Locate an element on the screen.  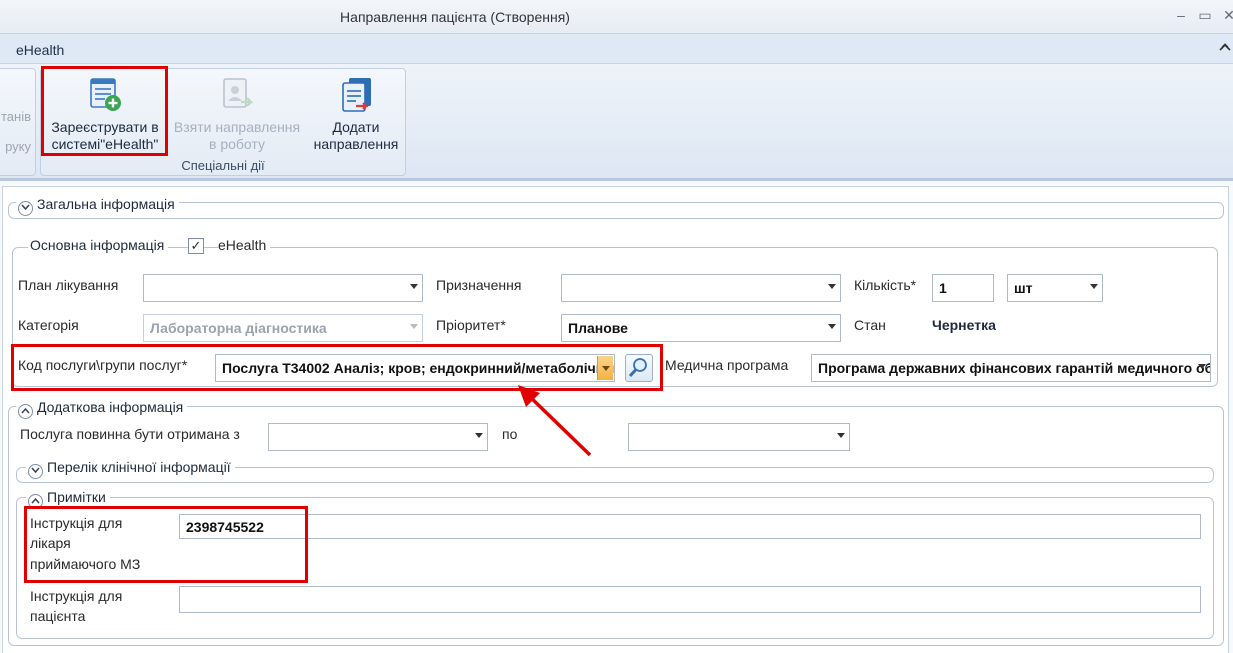
window-title-bar: Направлення пацієнта (Створення) ‒ ▭ ✕ is located at coordinates (616, 17).